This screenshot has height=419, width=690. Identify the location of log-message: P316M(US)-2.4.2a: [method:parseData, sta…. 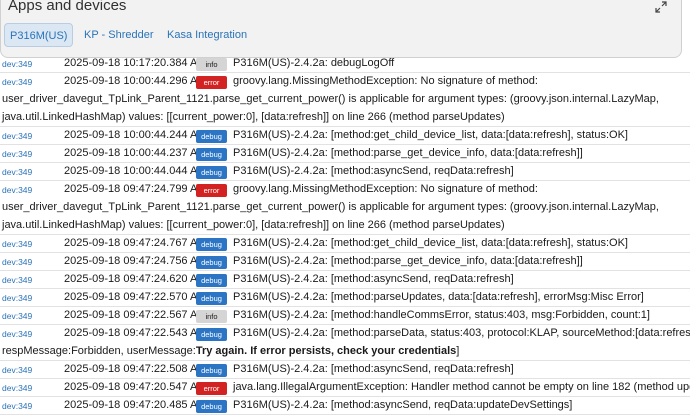
(461, 333).